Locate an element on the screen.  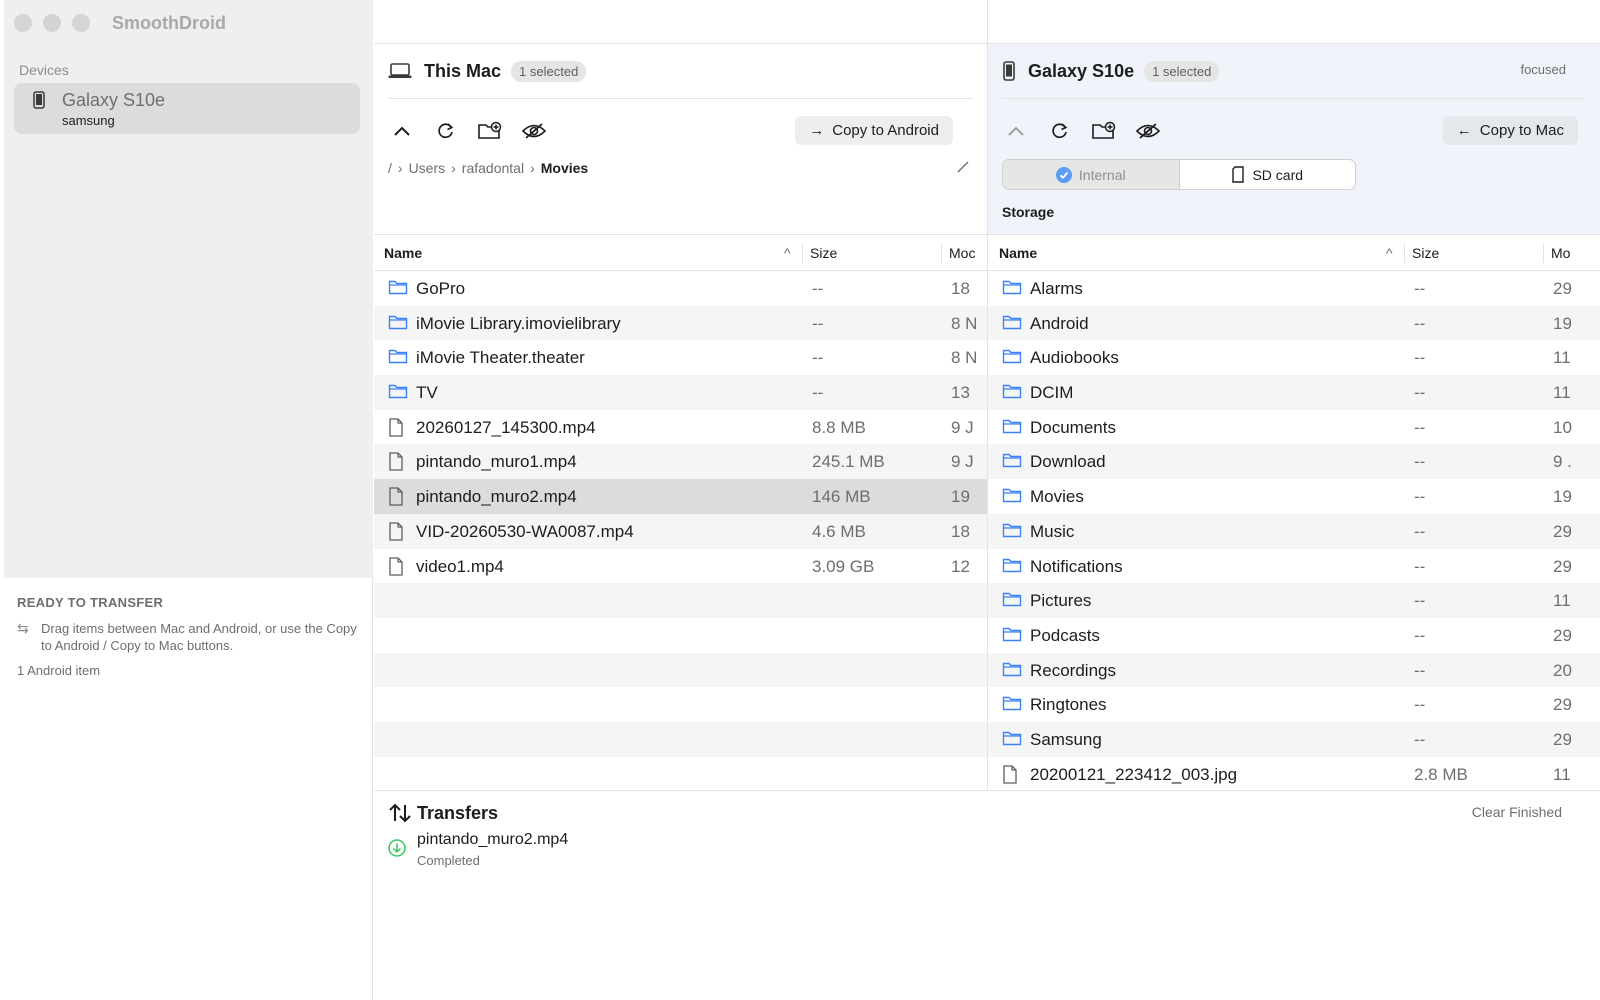
file-icon is located at coordinates (396, 464).